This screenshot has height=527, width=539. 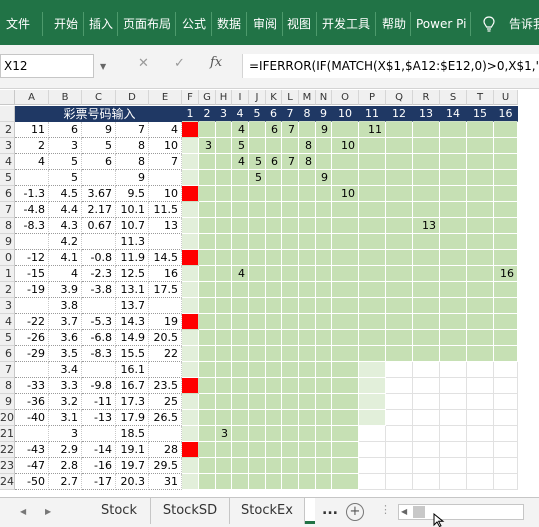 What do you see at coordinates (65, 306) in the screenshot?
I see `data-cell-b: 3.8` at bounding box center [65, 306].